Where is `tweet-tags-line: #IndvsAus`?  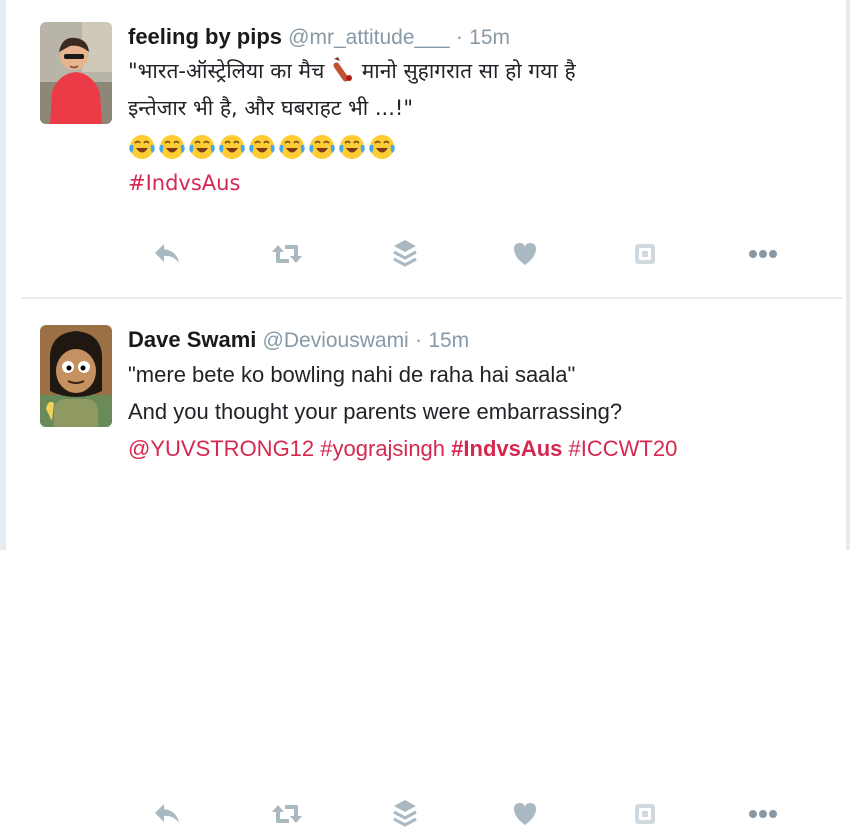 tweet-tags-line: #IndvsAus is located at coordinates (480, 183).